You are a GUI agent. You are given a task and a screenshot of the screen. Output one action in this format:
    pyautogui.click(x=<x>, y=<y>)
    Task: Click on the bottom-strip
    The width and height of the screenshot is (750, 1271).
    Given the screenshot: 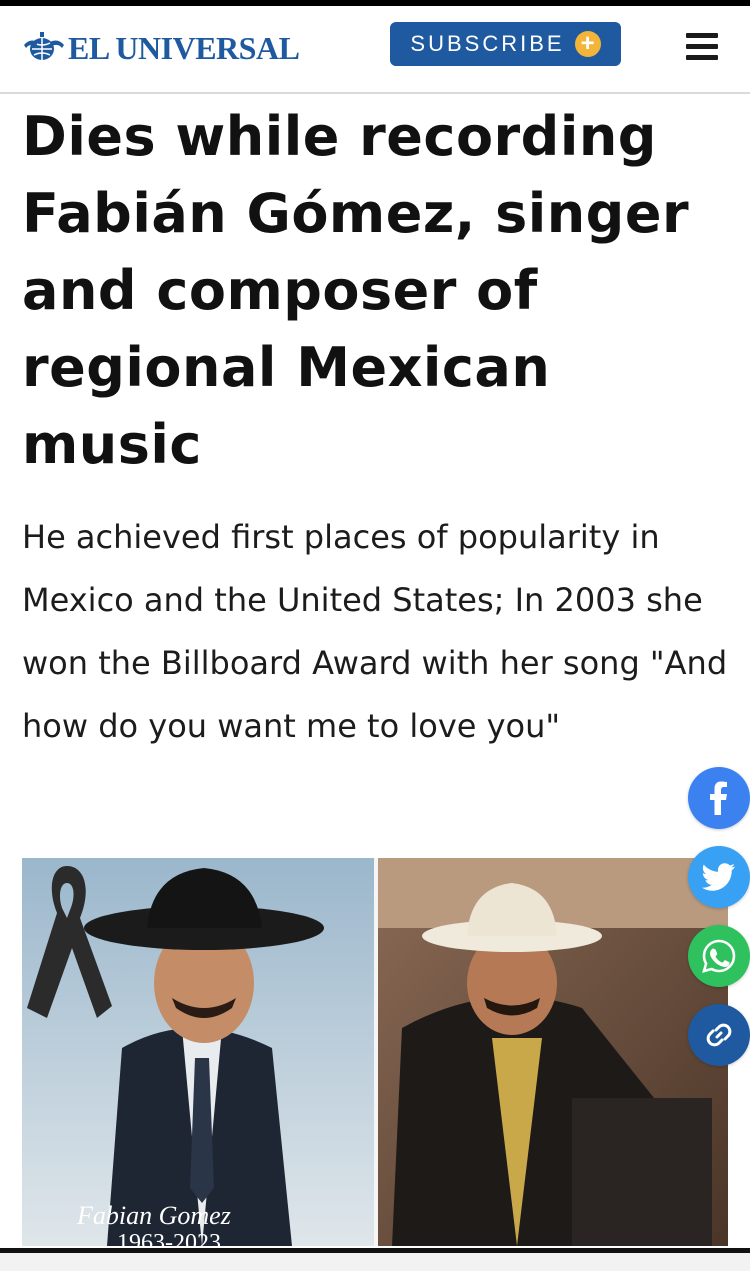 What is the action you would take?
    pyautogui.click(x=375, y=1262)
    